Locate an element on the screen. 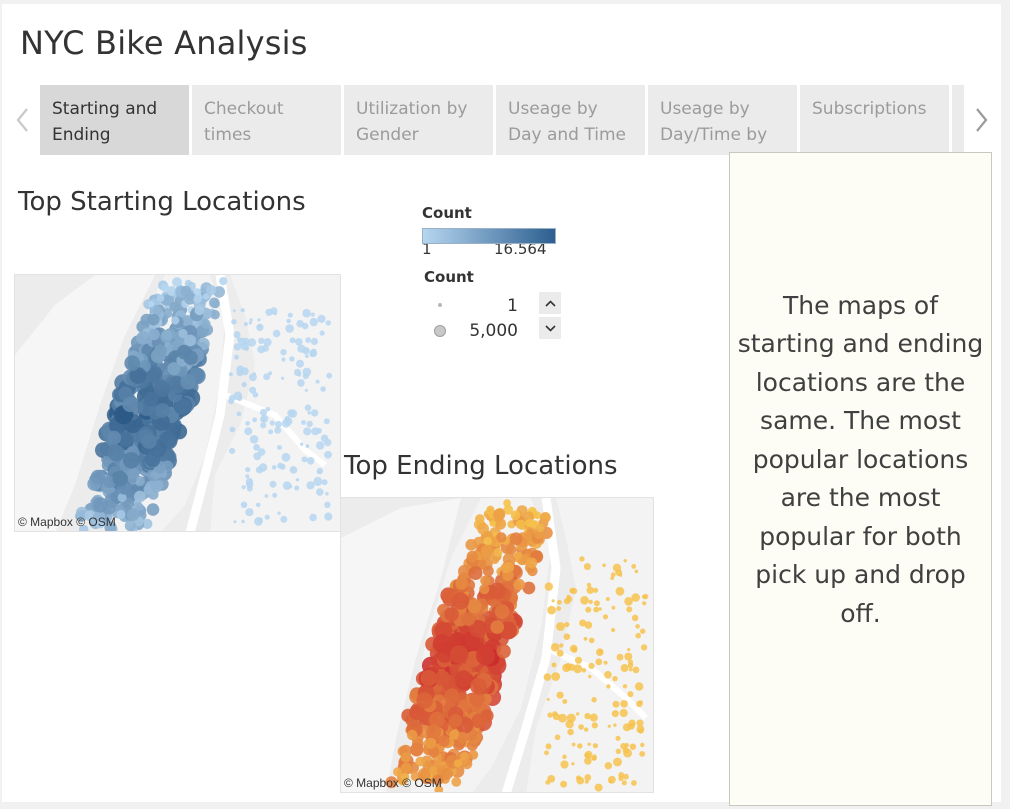 This screenshot has height=809, width=1010. legend-scroll-up-button is located at coordinates (550, 303).